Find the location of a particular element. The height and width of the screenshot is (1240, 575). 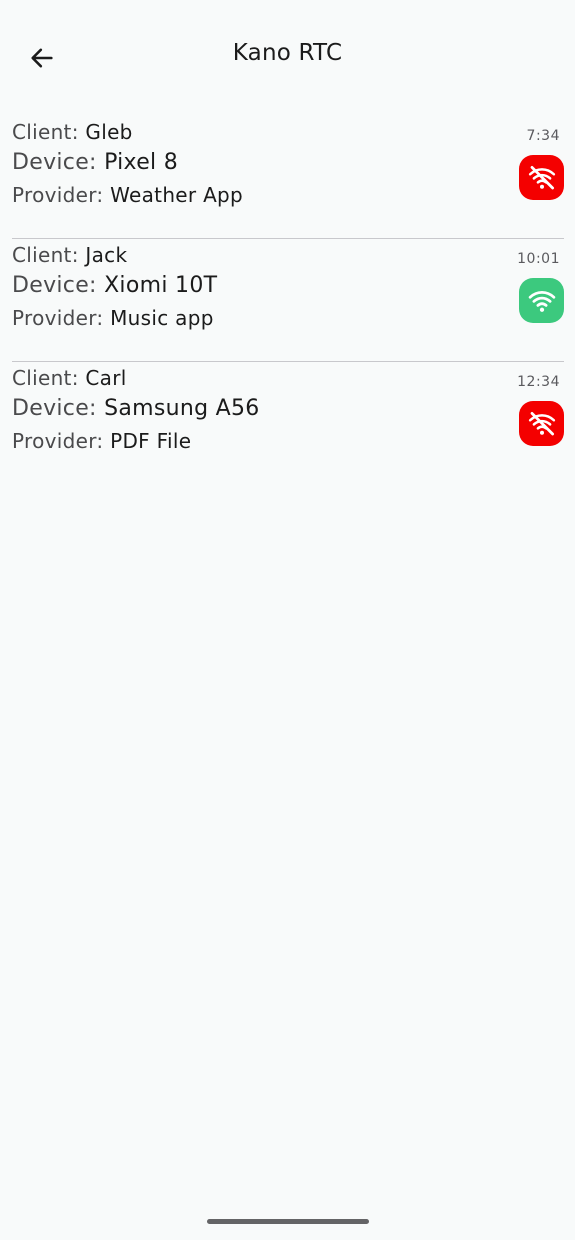

device-name: Pixel 8 is located at coordinates (141, 162).